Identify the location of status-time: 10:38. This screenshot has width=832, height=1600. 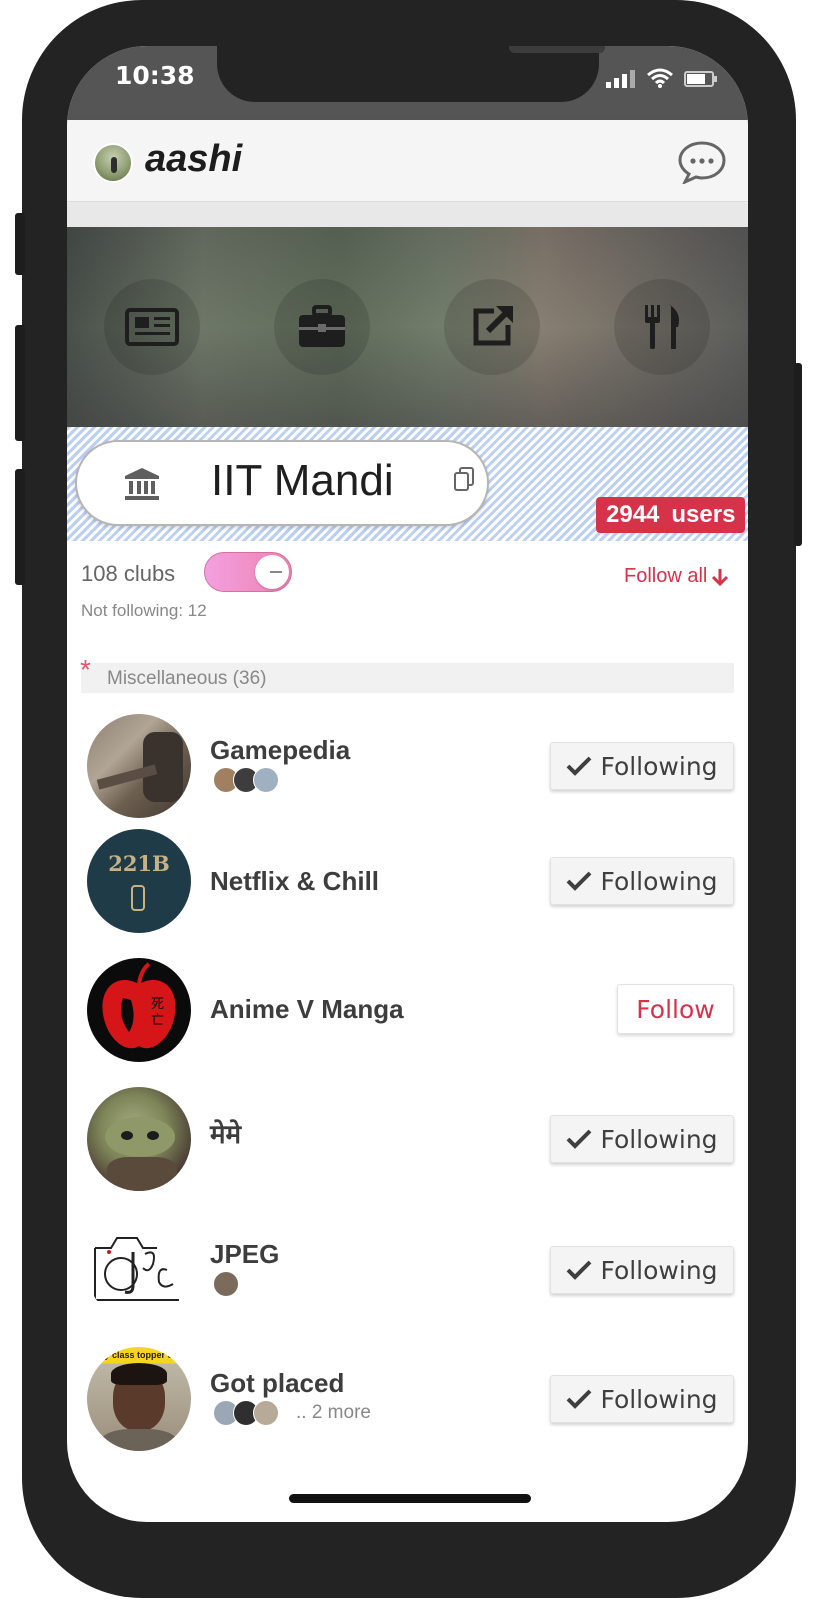
(155, 75).